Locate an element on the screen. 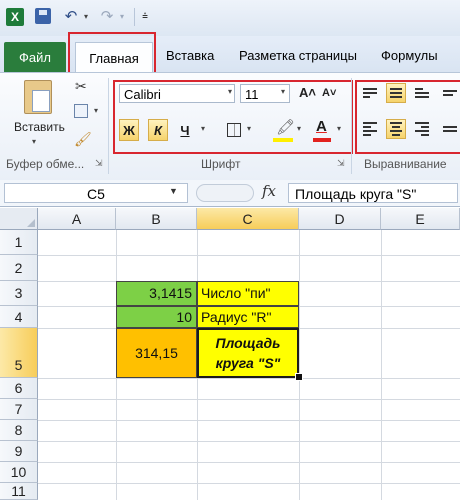  font-group-label: Шрифт is located at coordinates (221, 164).